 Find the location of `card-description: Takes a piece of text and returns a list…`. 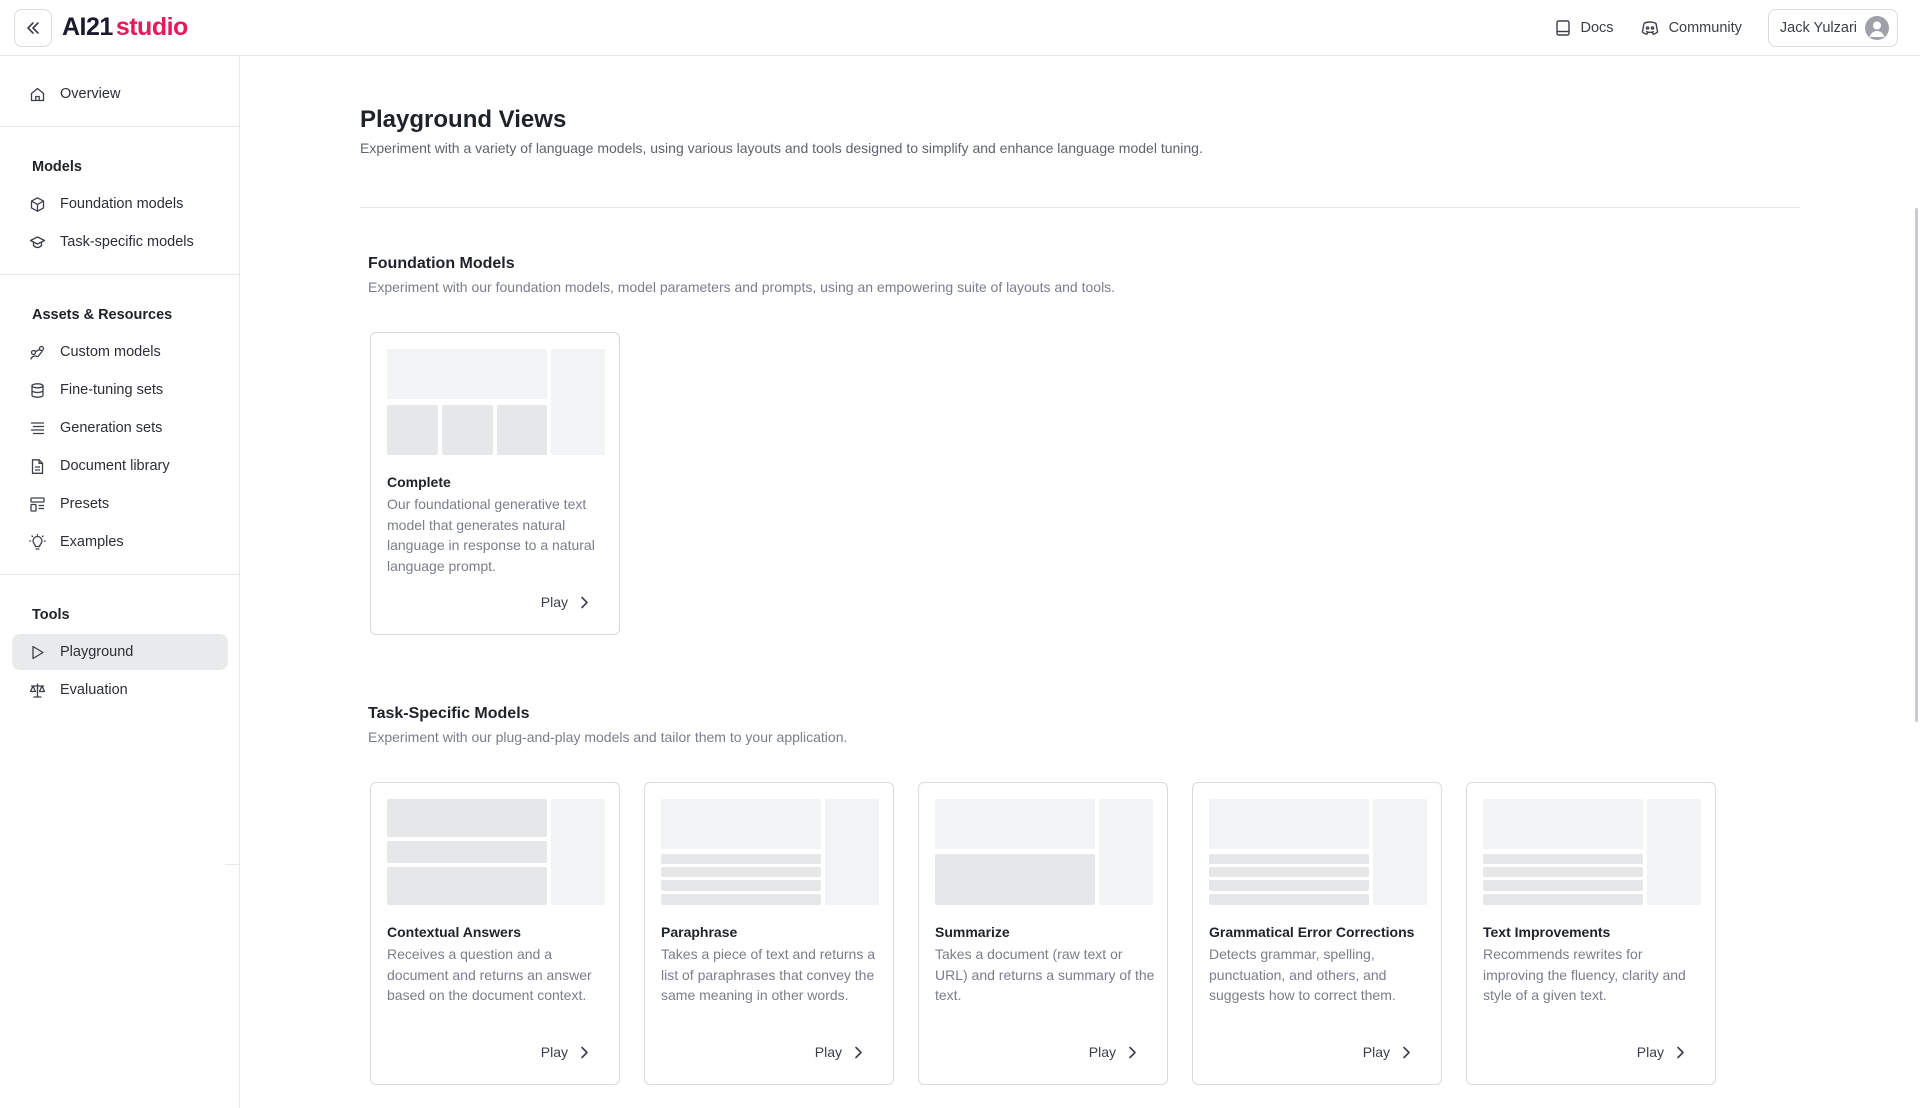

card-description: Takes a piece of text and returns a list… is located at coordinates (768, 974).